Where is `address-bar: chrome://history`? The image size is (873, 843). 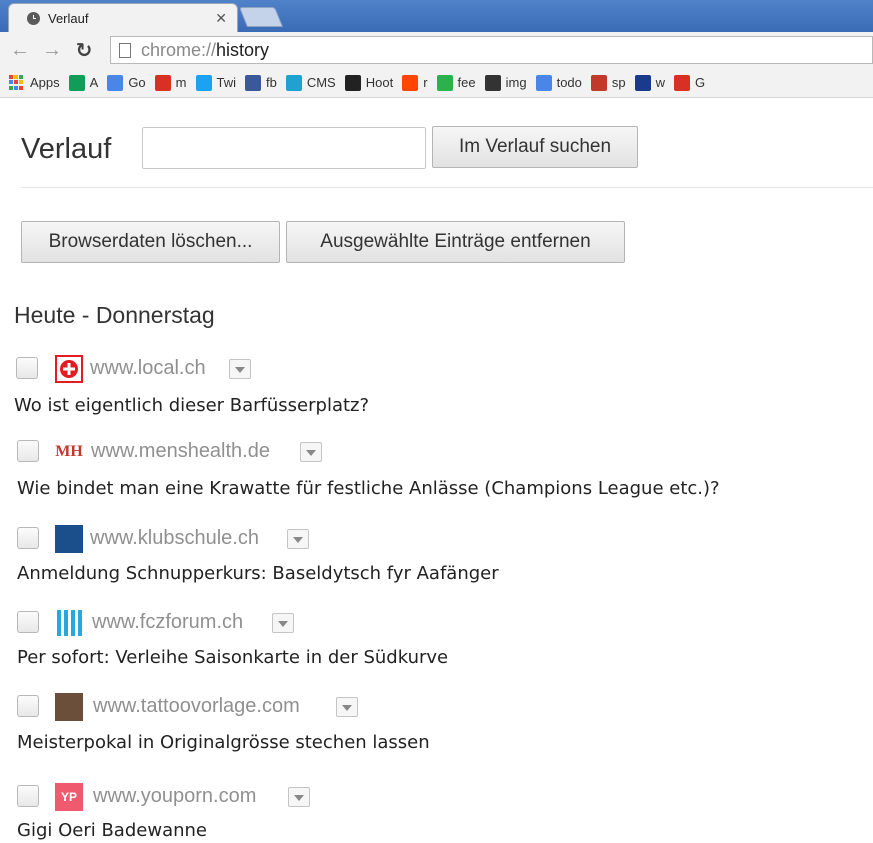
address-bar: chrome://history is located at coordinates (491, 50).